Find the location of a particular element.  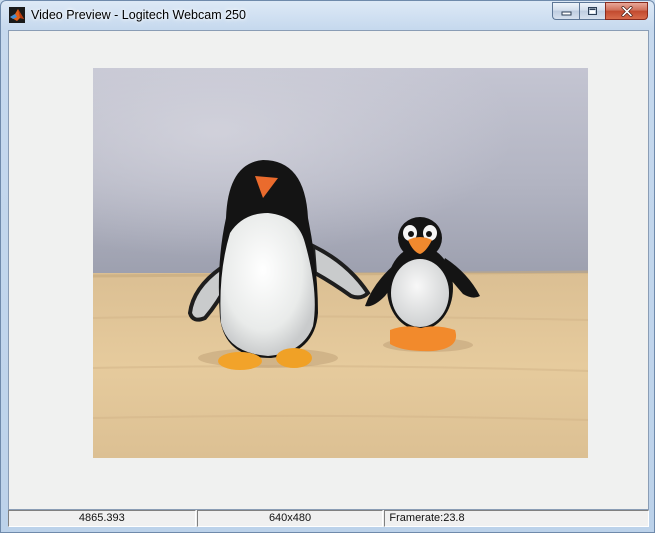

maximize-icon is located at coordinates (592, 11).